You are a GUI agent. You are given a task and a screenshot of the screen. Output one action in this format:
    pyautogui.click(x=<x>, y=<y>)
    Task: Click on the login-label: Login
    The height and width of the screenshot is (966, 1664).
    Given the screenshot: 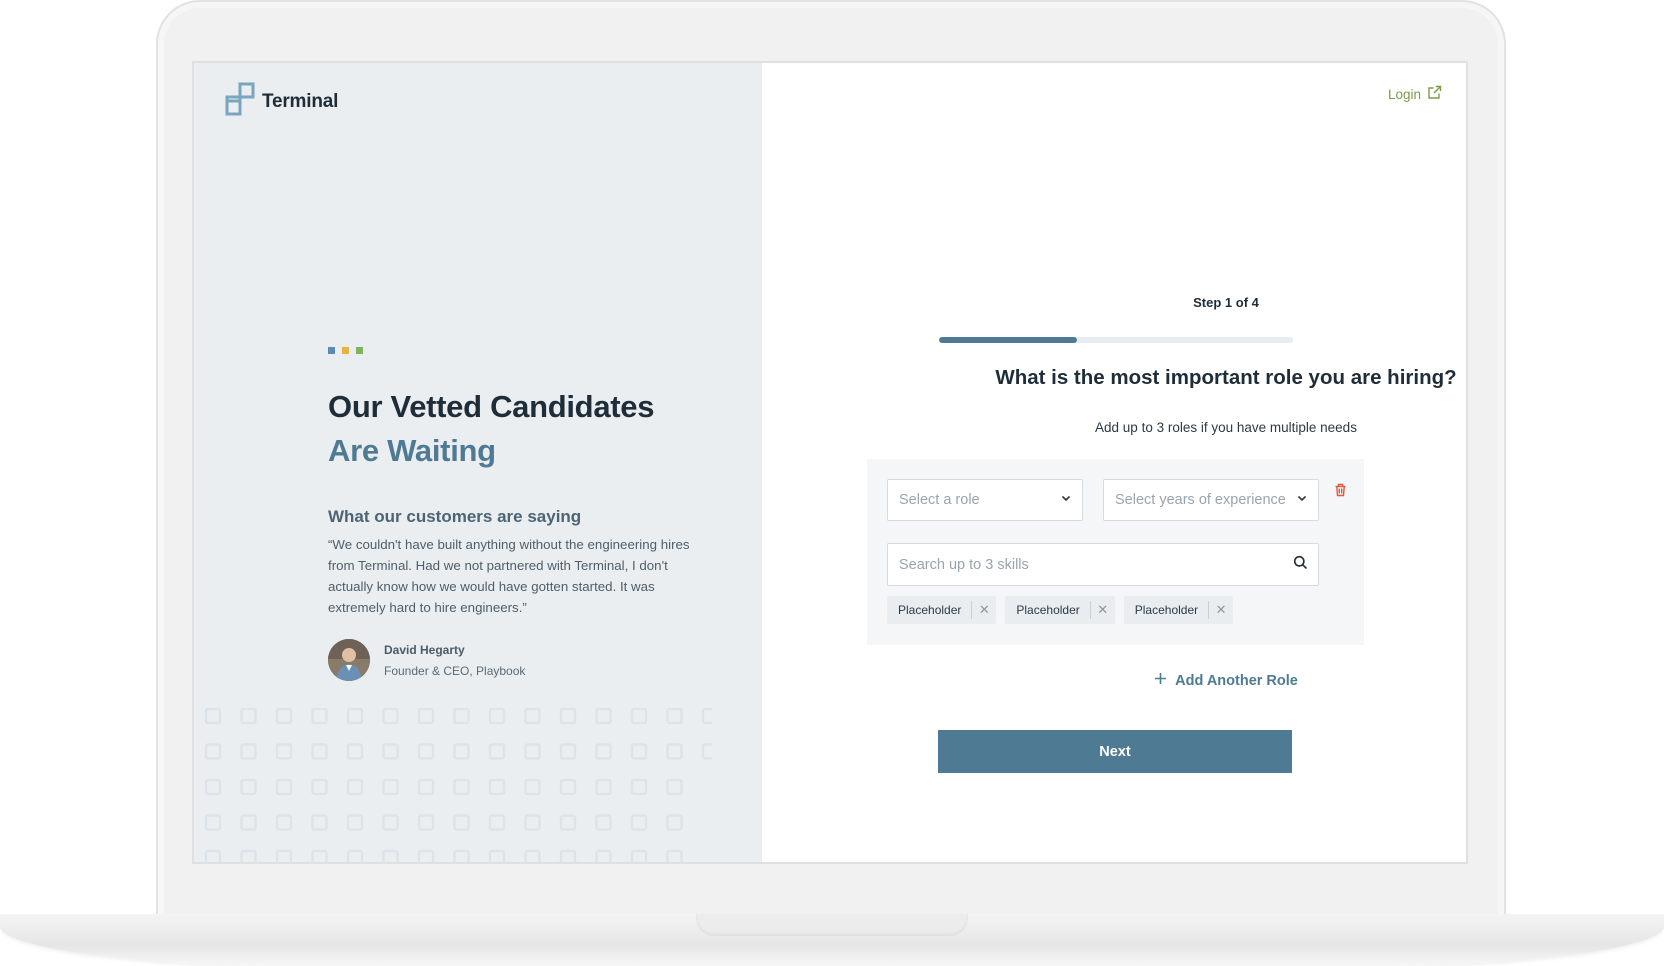 What is the action you would take?
    pyautogui.click(x=1404, y=94)
    